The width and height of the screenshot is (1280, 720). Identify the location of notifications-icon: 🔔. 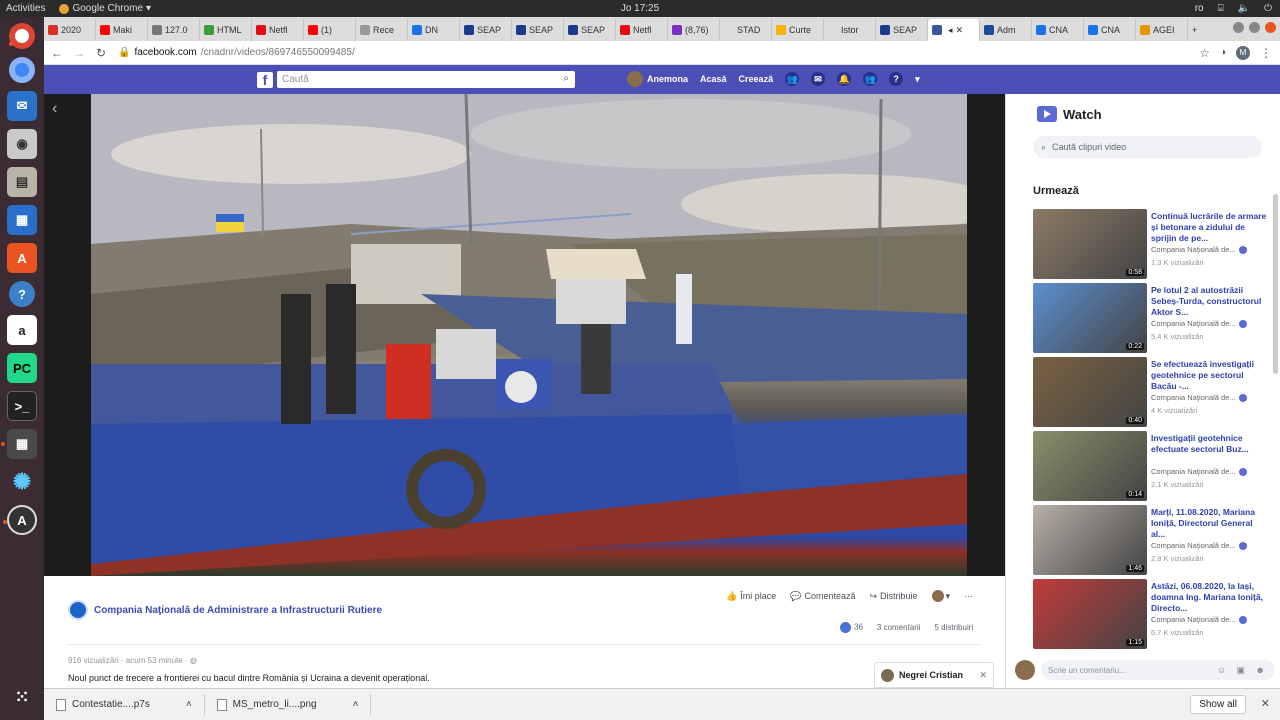
(844, 79).